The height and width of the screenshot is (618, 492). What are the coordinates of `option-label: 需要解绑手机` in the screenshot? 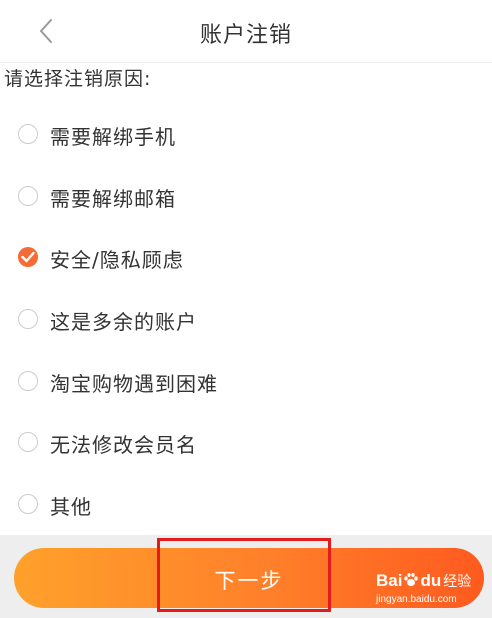 It's located at (113, 137).